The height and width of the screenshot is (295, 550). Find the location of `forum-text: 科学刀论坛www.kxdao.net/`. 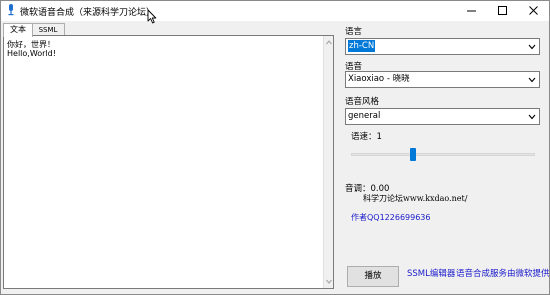

forum-text: 科学刀论坛www.kxdao.net/ is located at coordinates (415, 198).